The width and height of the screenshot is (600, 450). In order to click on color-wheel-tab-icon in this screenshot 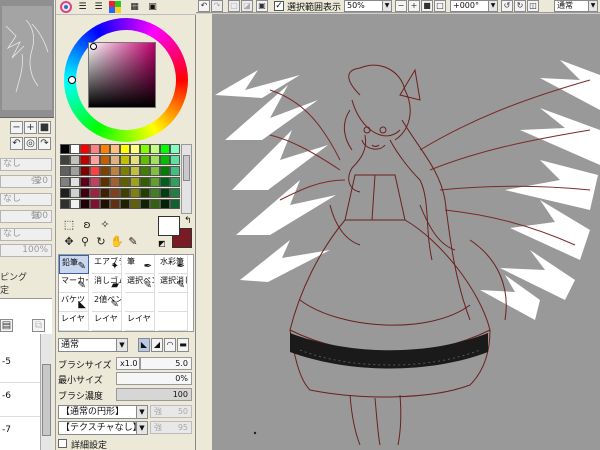, I will do `click(65, 7)`.